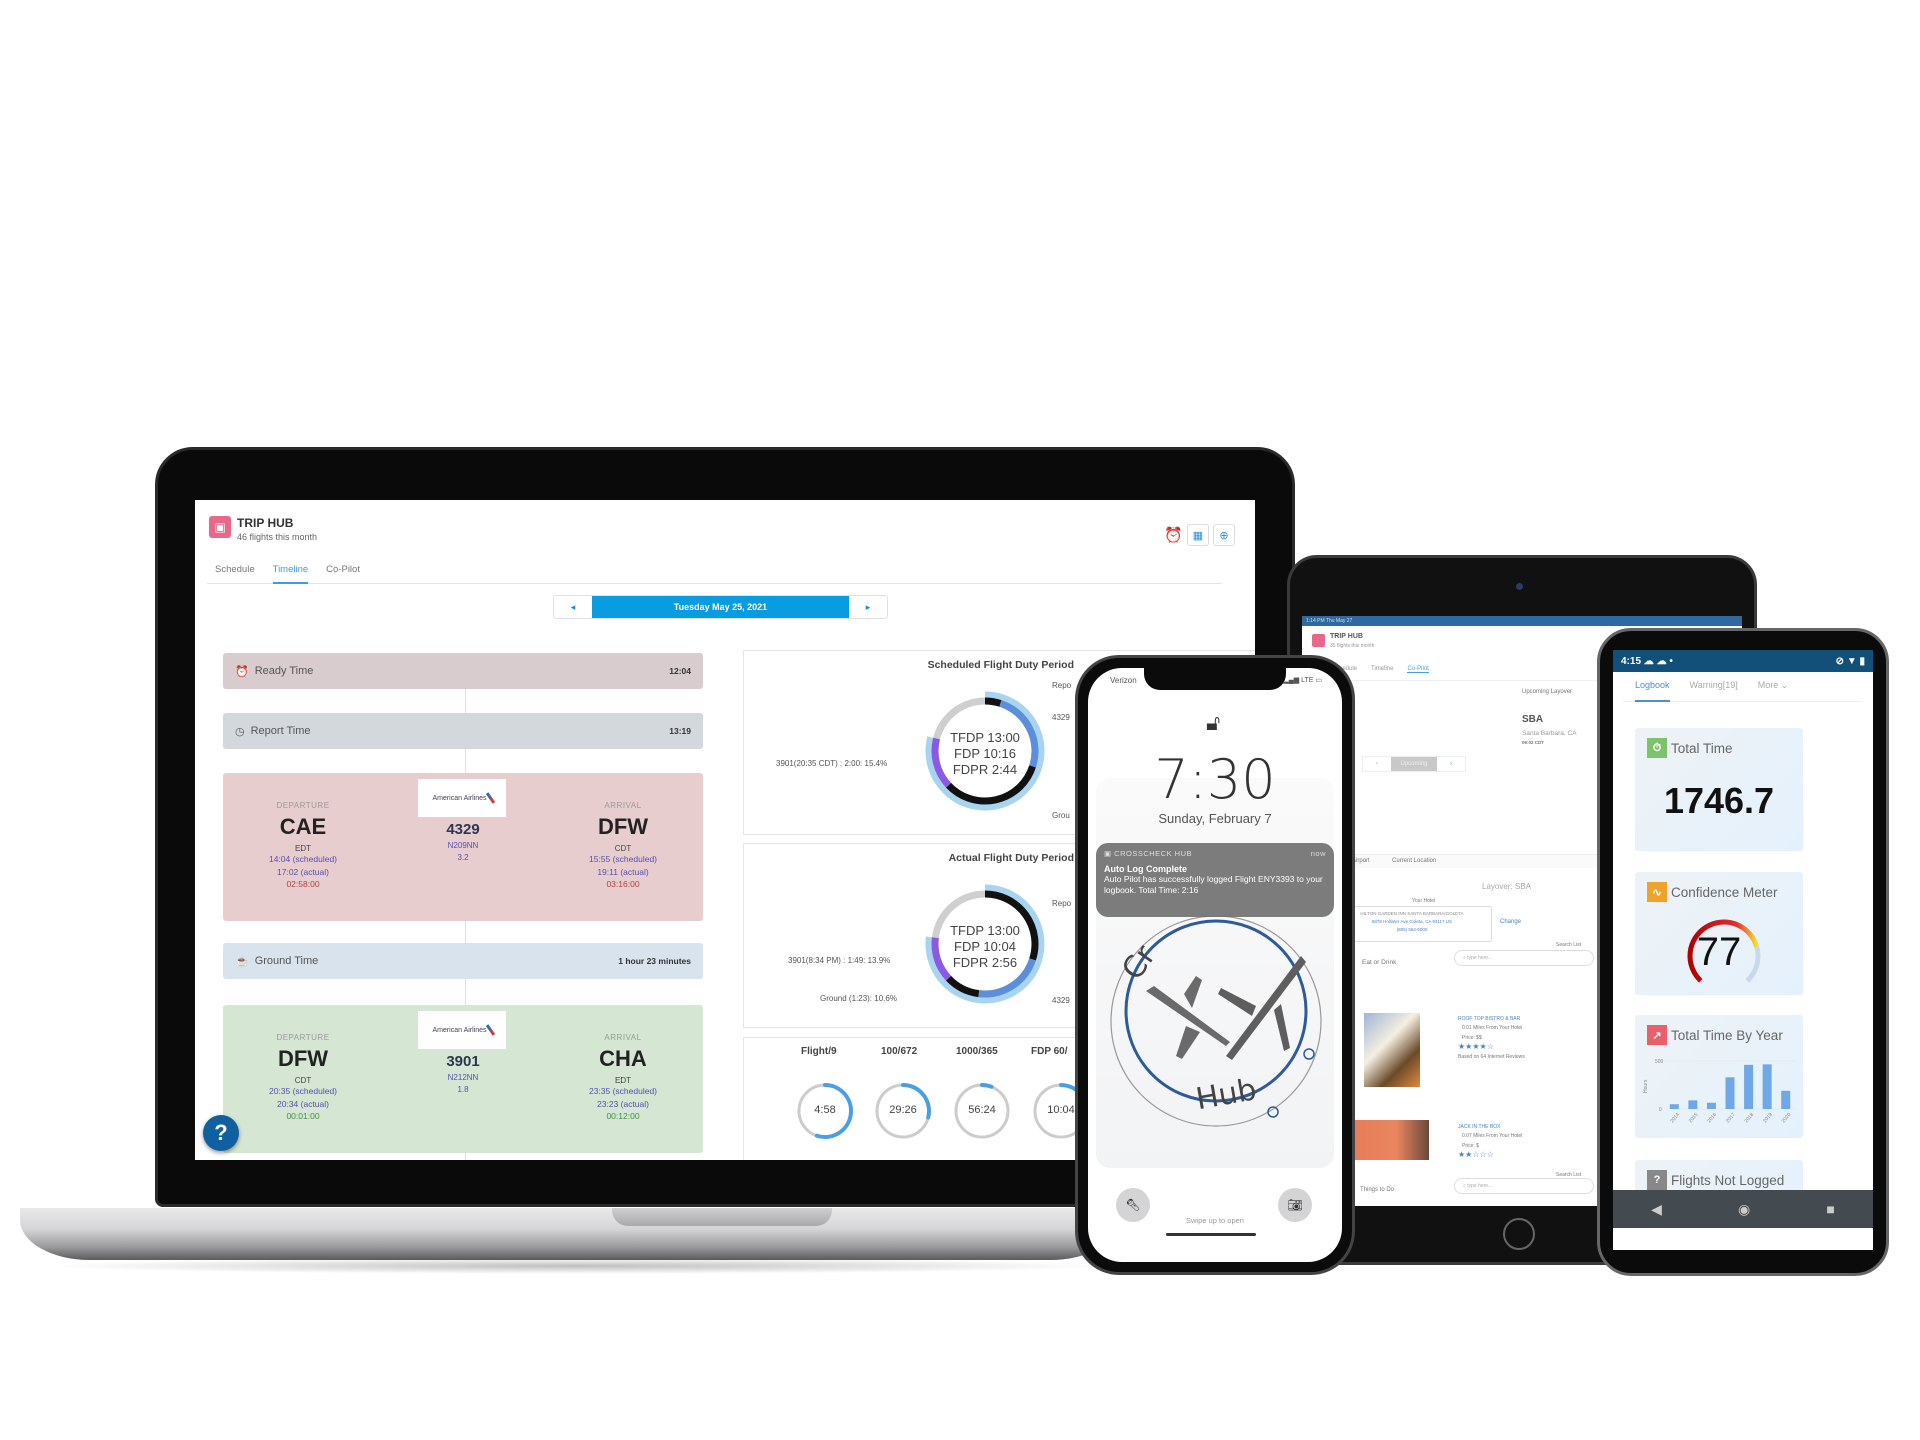 This screenshot has width=1920, height=1440. Describe the element at coordinates (1549, 733) in the screenshot. I see `layover-city: Santa Barbara, CA` at that location.